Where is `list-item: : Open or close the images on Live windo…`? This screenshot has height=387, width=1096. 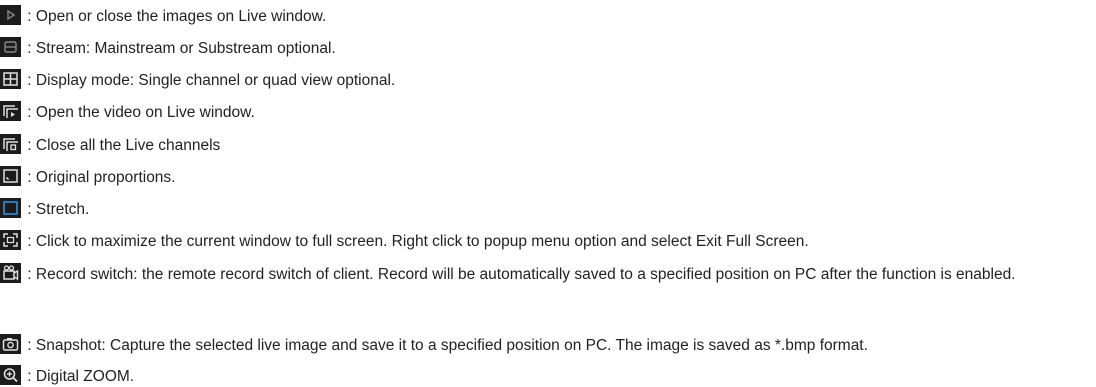
list-item: : Open or close the images on Live windo… is located at coordinates (545, 16).